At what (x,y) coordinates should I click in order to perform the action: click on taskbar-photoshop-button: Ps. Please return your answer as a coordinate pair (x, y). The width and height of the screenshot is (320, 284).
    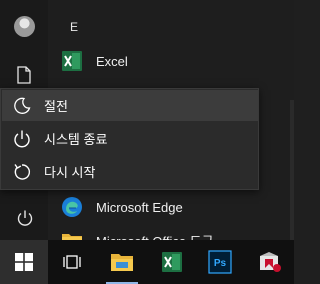
    Looking at the image, I should click on (220, 262).